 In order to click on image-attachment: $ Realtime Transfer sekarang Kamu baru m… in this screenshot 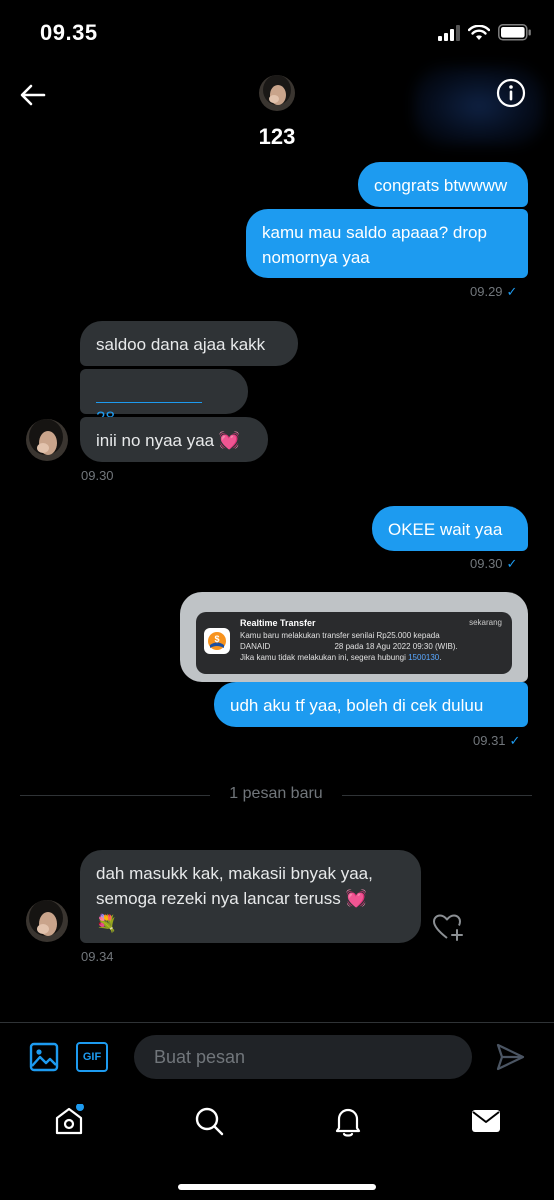, I will do `click(354, 637)`.